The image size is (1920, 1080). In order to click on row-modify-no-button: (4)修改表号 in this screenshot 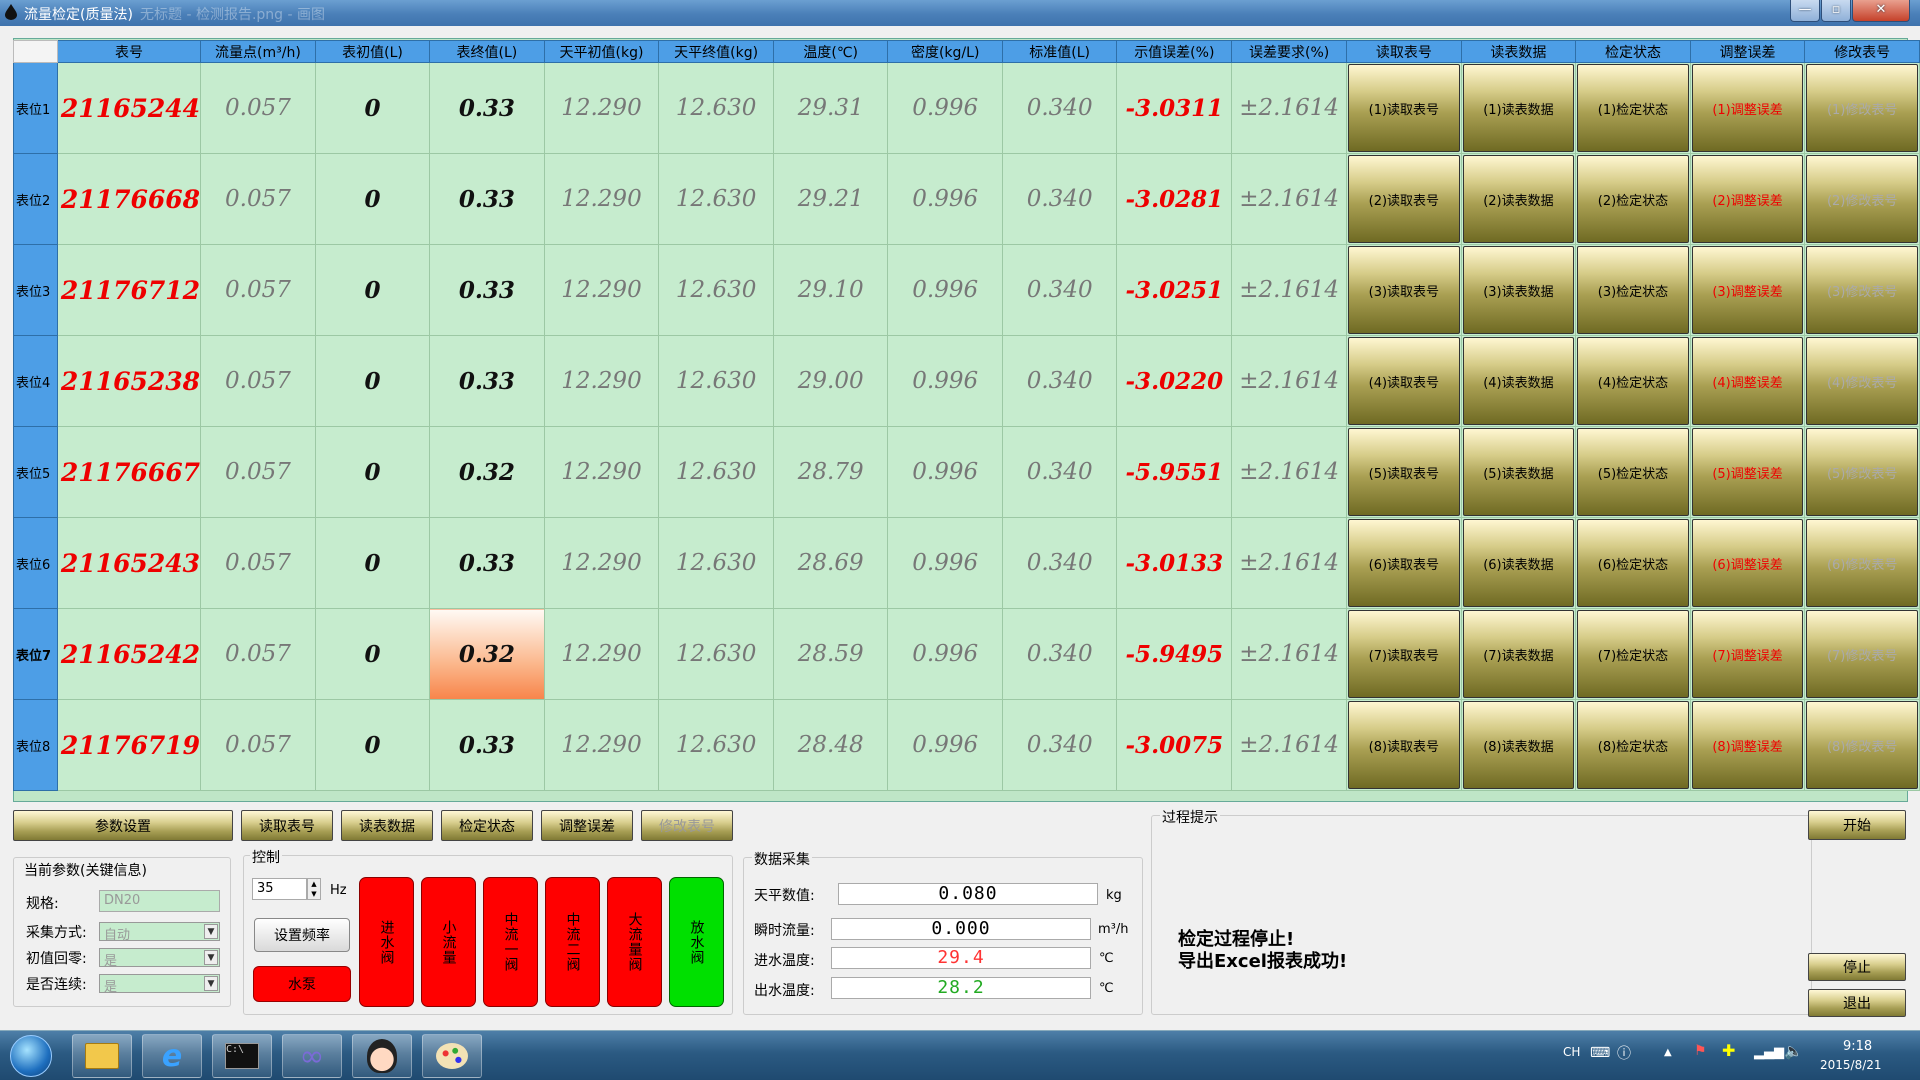, I will do `click(1862, 381)`.